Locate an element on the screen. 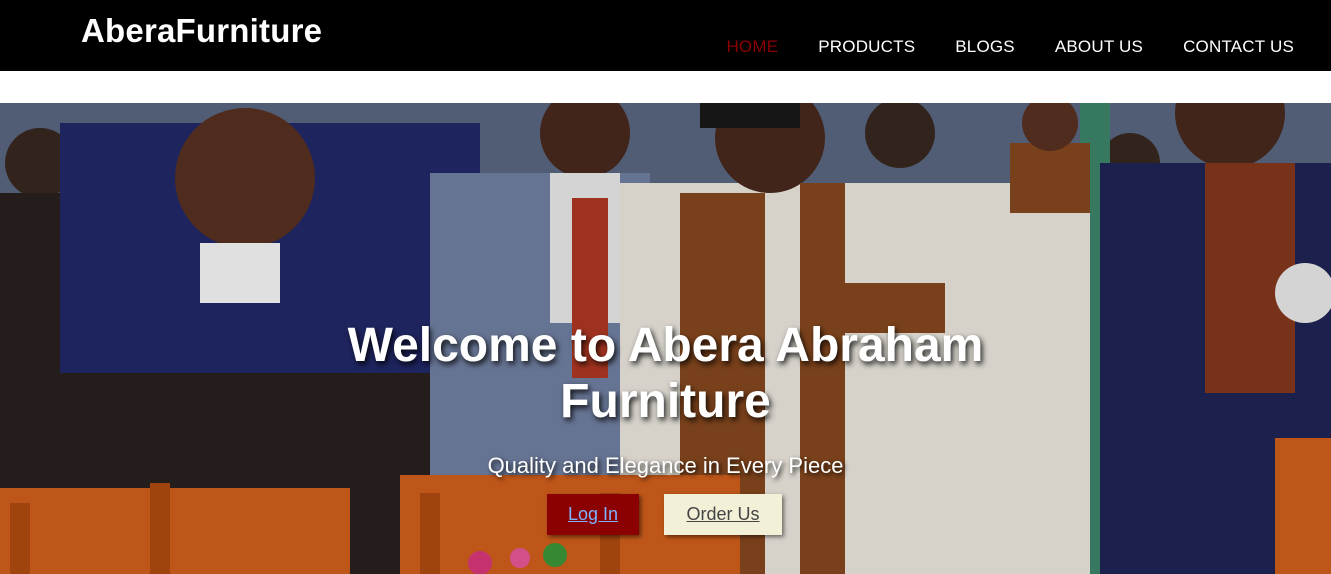  nav-link-blogs: BLOGS is located at coordinates (985, 46).